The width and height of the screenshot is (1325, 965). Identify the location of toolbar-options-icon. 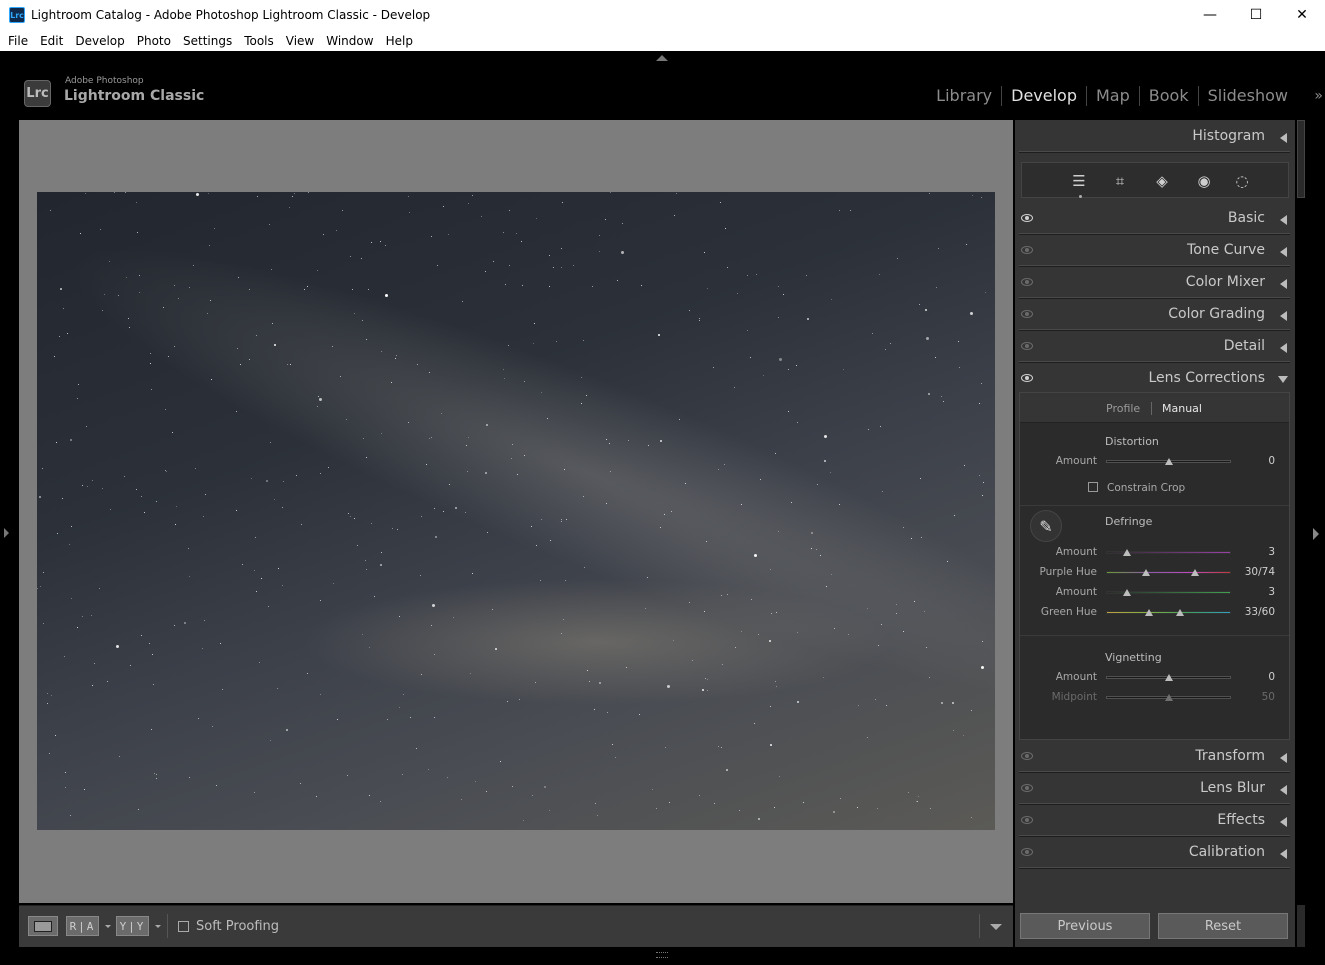
(996, 927).